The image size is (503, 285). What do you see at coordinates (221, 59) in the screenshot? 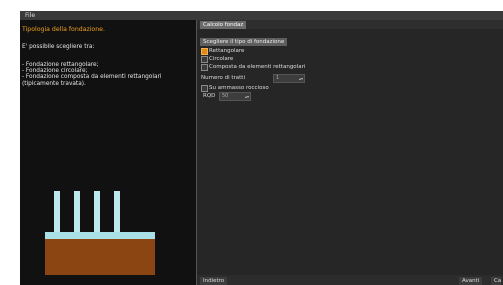
I see `radio-label-circolare: Circolare` at bounding box center [221, 59].